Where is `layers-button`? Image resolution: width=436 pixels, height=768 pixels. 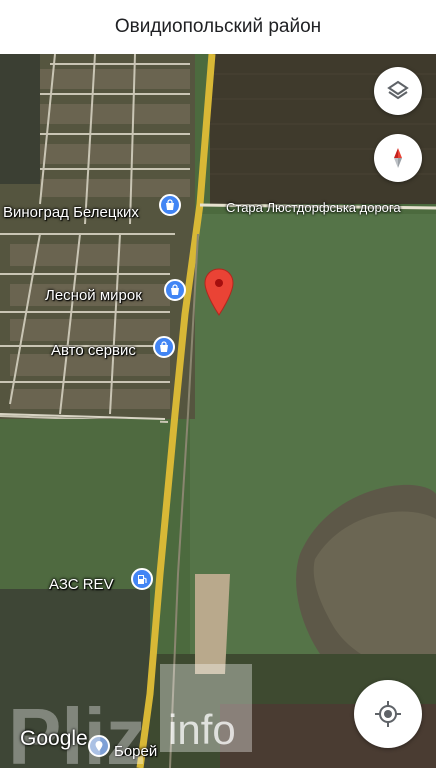 layers-button is located at coordinates (398, 91).